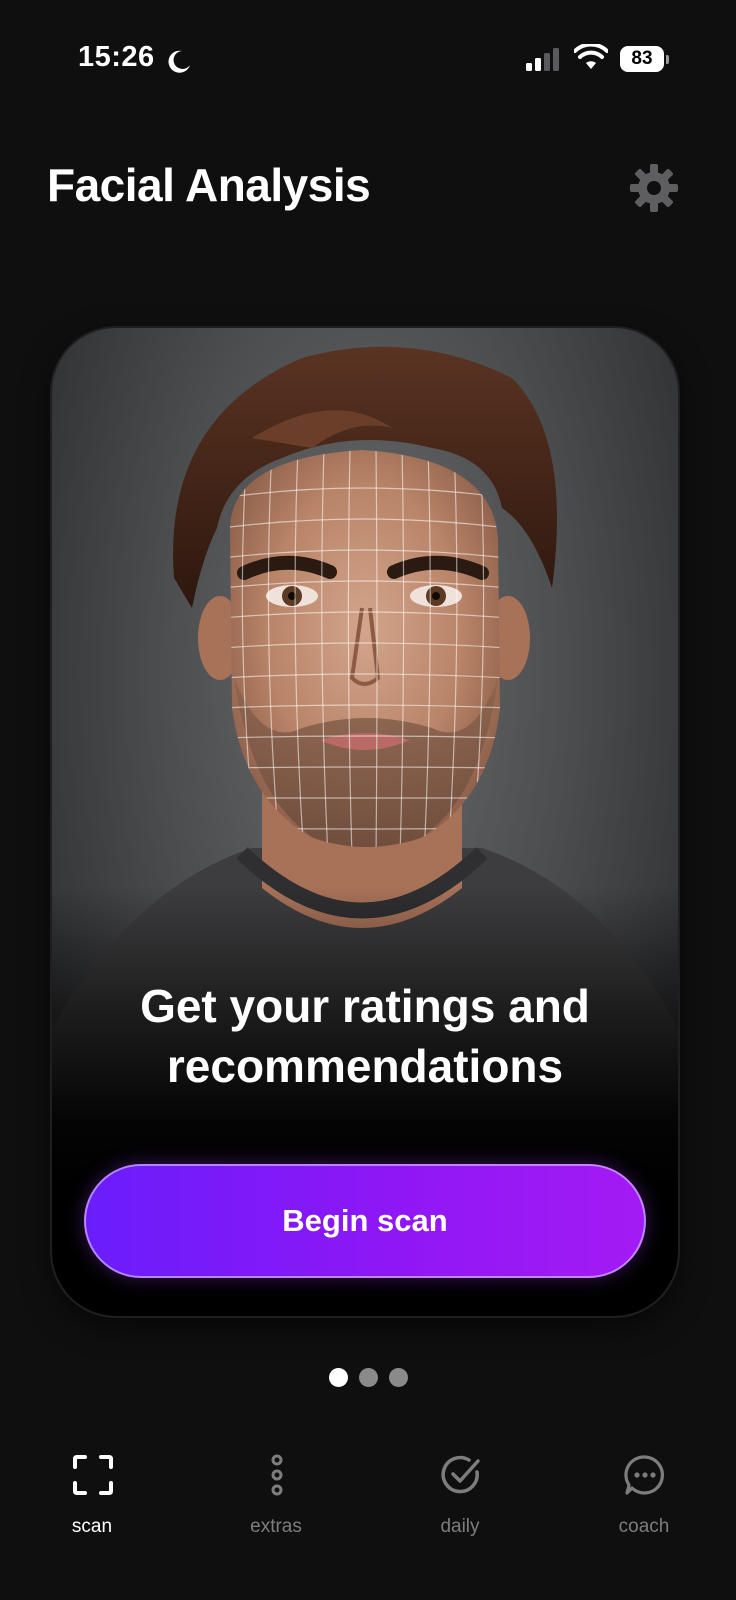 The image size is (736, 1600). Describe the element at coordinates (667, 59) in the screenshot. I see `battery-tip` at that location.